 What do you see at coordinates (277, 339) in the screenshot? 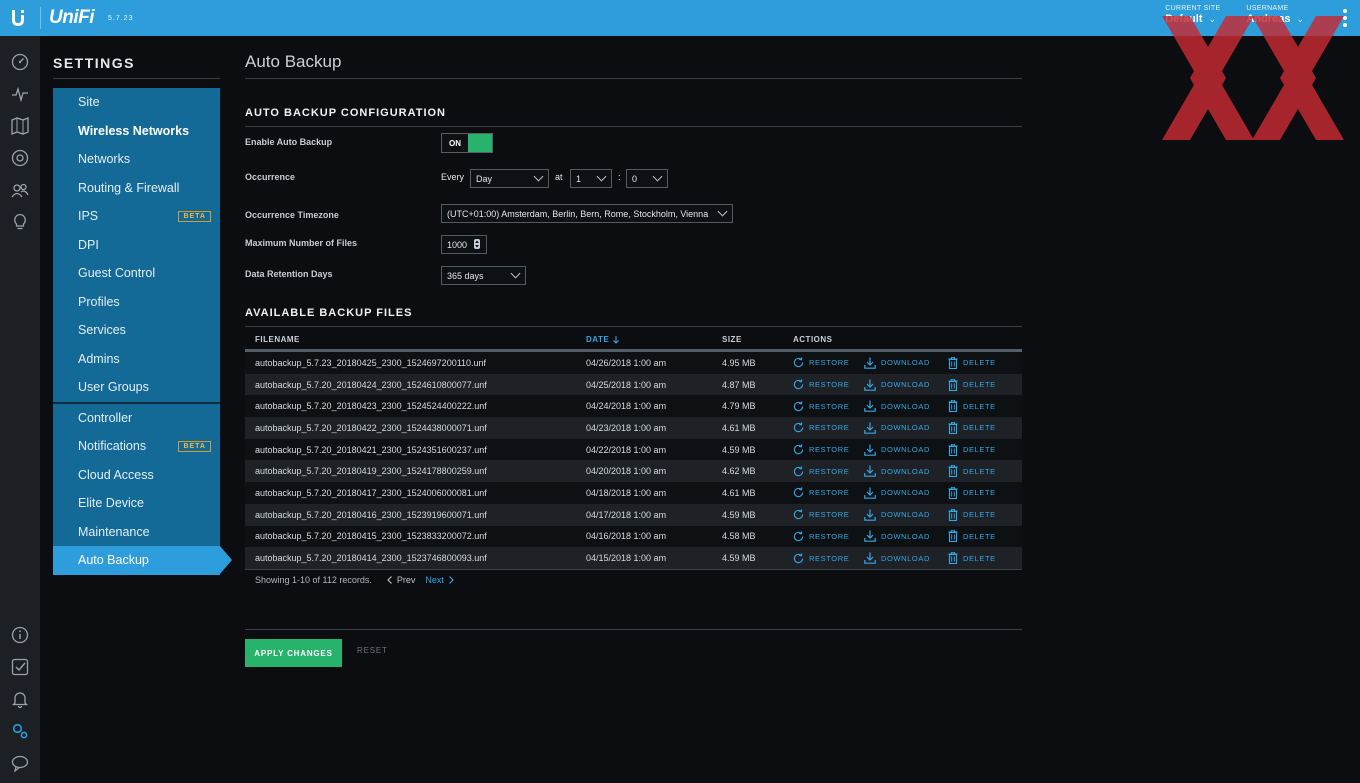
I see `filename-header: FILENAME` at bounding box center [277, 339].